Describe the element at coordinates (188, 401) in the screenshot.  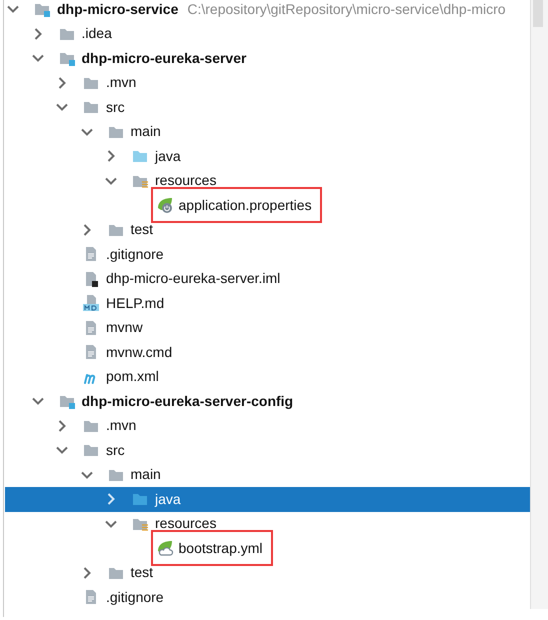
I see `module-name: dhp-micro-eureka-server-config` at that location.